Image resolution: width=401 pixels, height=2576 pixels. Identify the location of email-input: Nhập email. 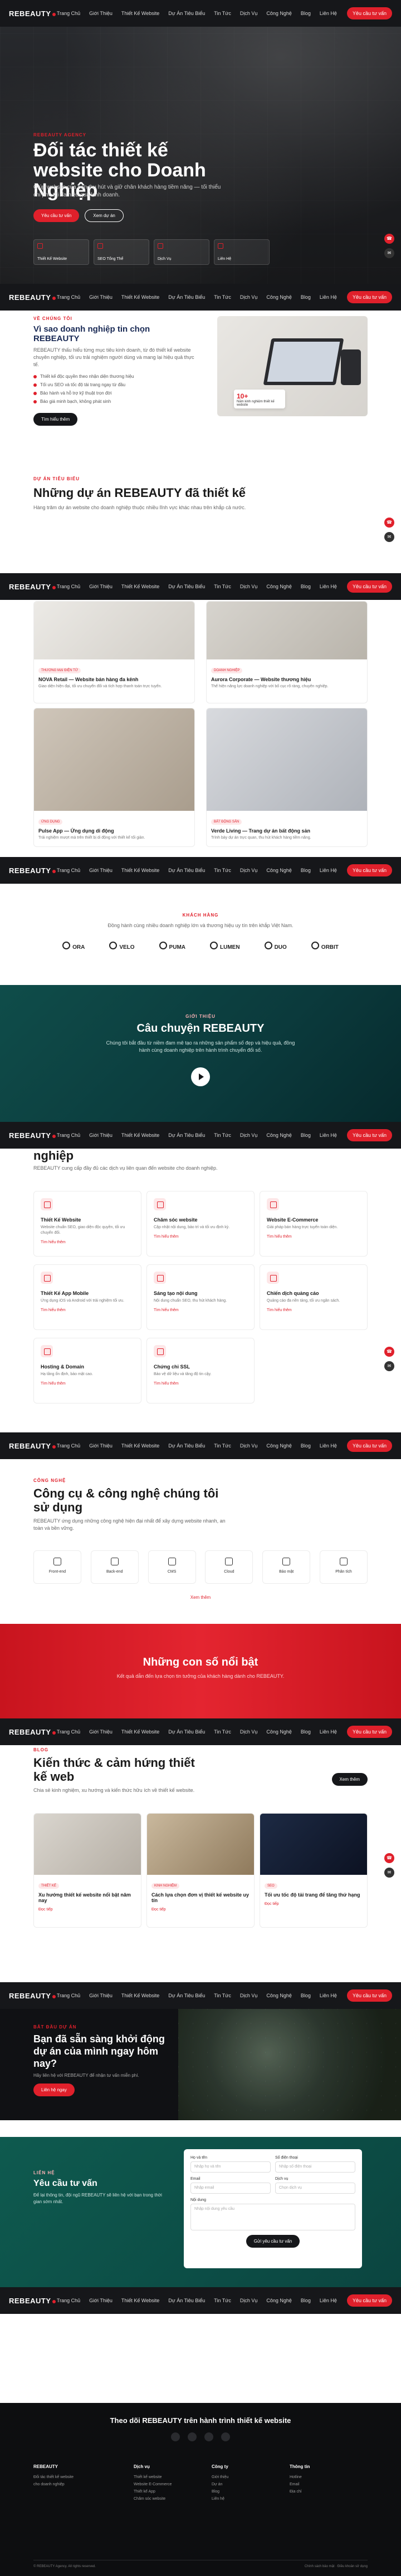
(230, 2188).